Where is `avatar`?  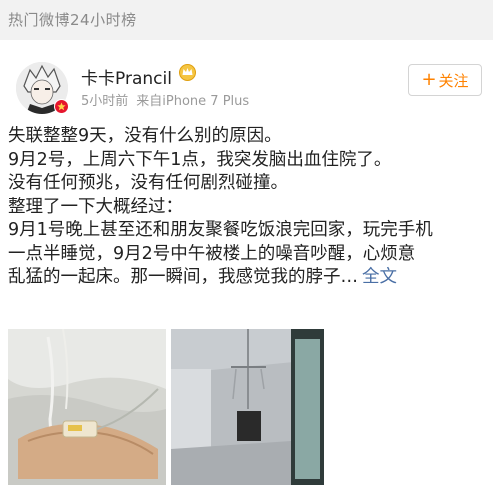 avatar is located at coordinates (42, 88).